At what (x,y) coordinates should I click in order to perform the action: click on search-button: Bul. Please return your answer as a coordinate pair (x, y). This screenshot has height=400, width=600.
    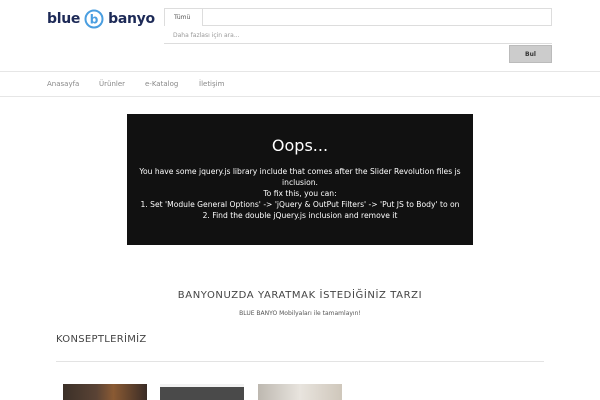
    Looking at the image, I should click on (530, 54).